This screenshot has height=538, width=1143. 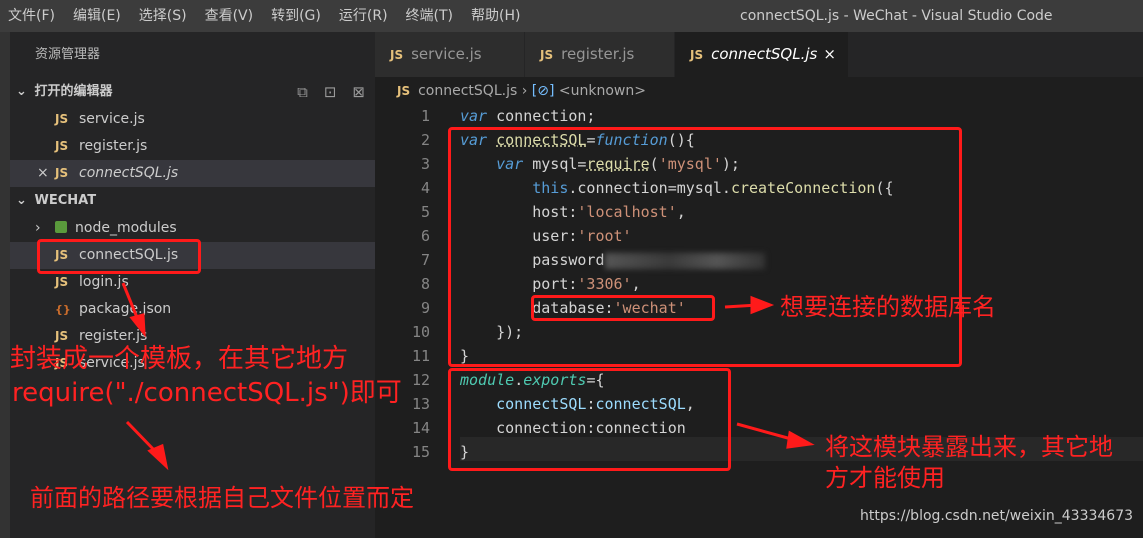 I want to click on annotation-export-2: 方才能使用, so click(x=885, y=478).